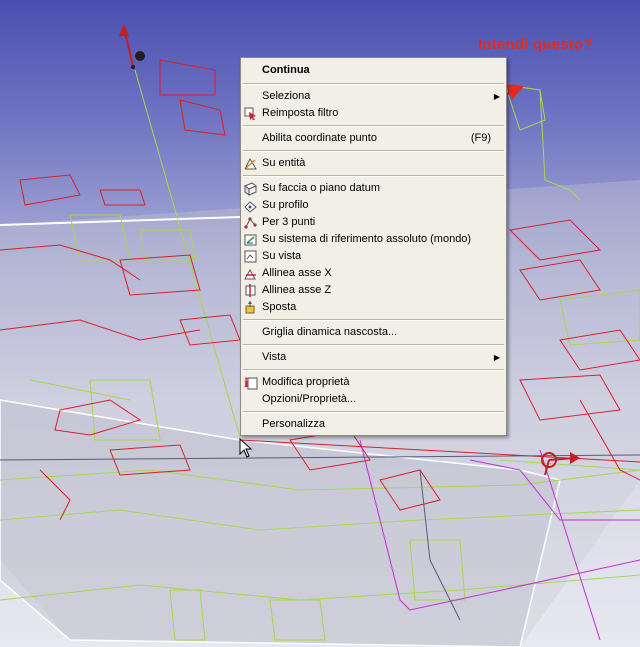 The width and height of the screenshot is (640, 647). I want to click on on-entity-icon, so click(250, 163).